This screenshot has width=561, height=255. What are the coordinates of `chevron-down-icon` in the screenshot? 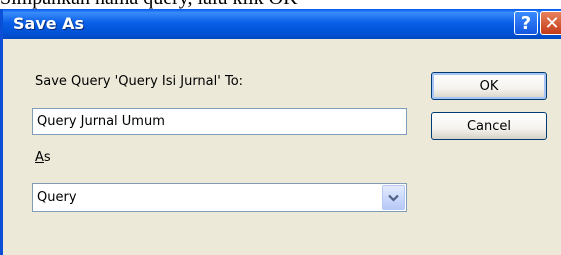 It's located at (393, 198).